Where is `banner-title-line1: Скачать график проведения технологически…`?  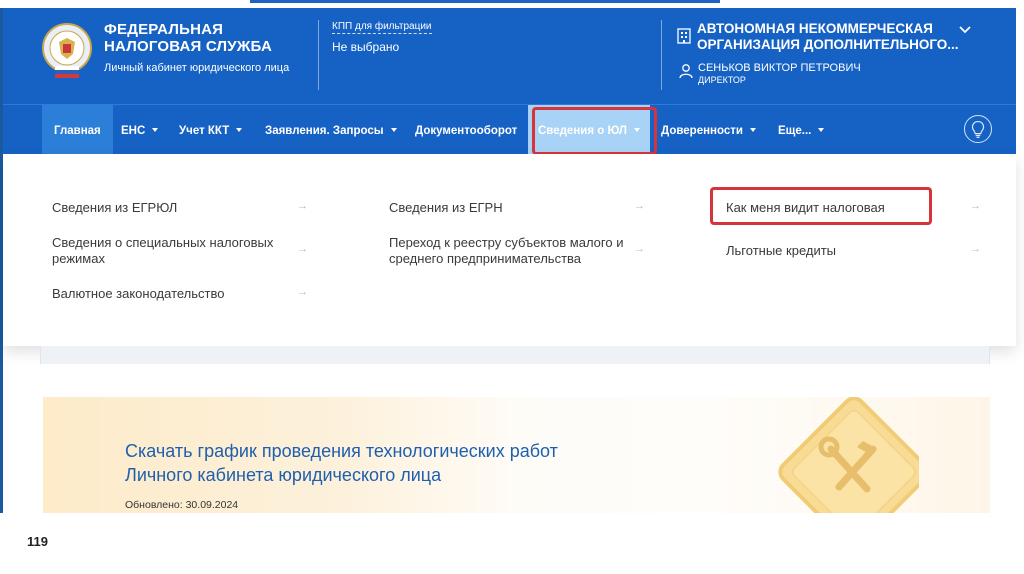
banner-title-line1: Скачать график проведения технологически… is located at coordinates (341, 451).